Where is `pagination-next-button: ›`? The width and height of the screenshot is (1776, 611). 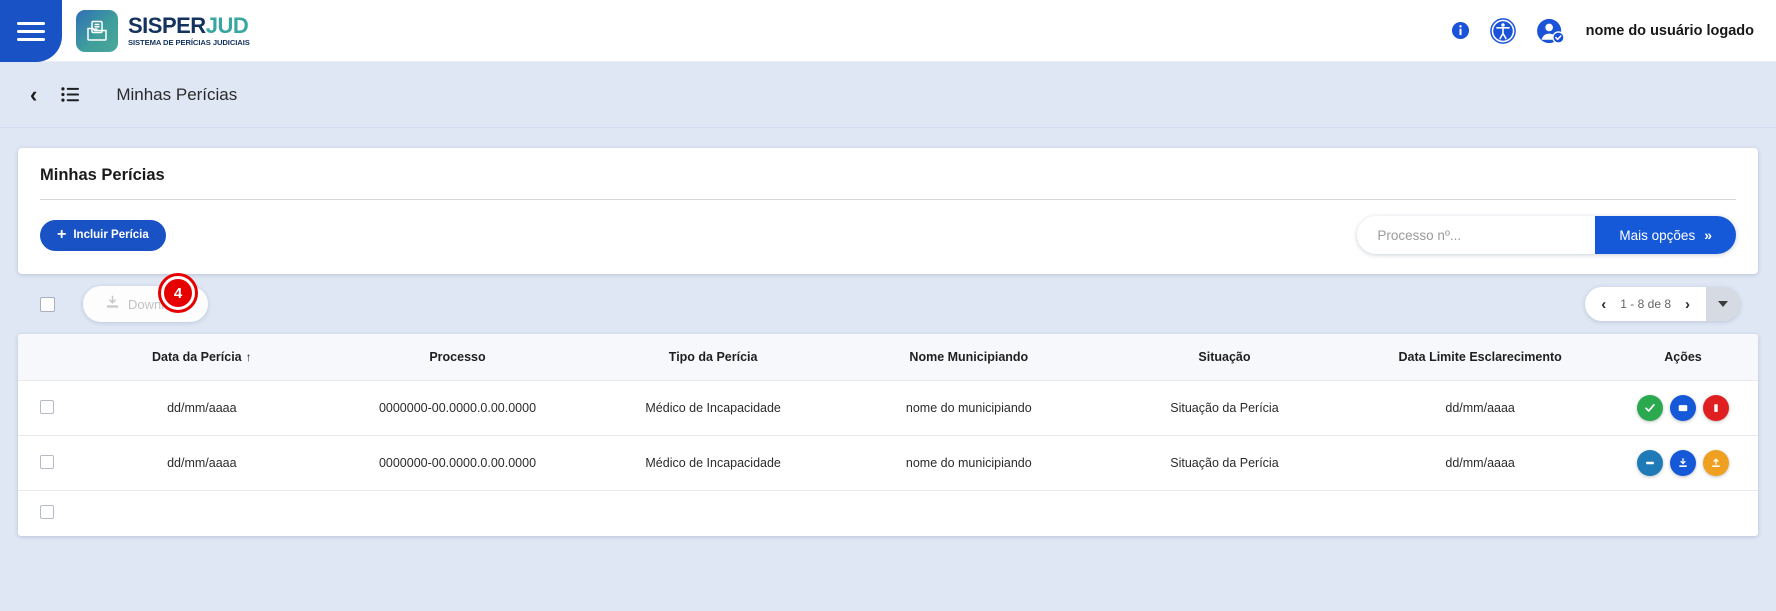
pagination-next-button: › is located at coordinates (1687, 304).